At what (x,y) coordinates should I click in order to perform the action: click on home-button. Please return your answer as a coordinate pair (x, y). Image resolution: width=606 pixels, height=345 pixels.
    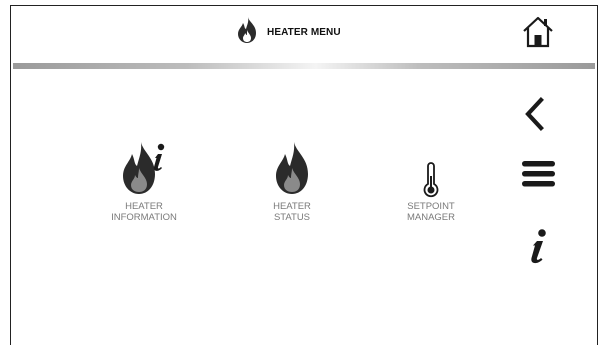
    Looking at the image, I should click on (538, 32).